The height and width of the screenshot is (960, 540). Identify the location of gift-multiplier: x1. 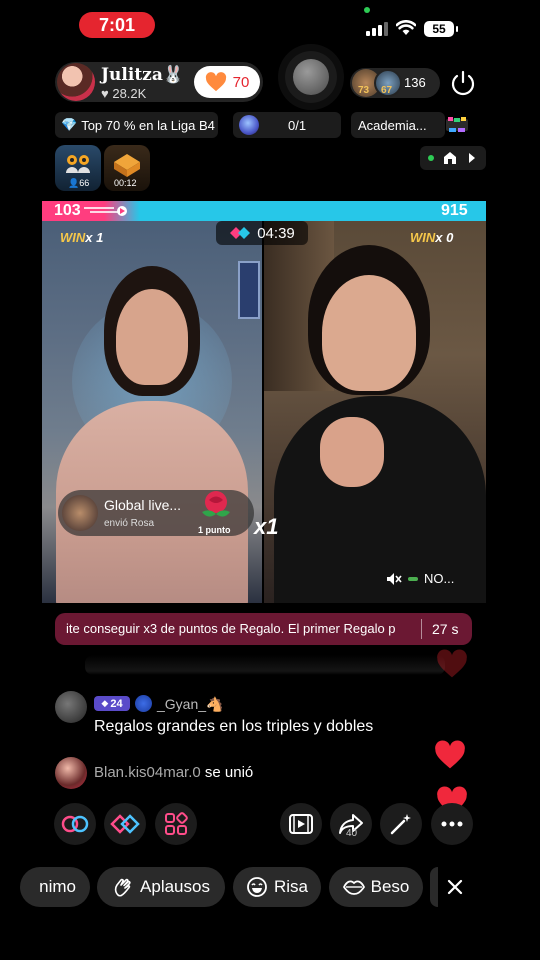
(266, 526).